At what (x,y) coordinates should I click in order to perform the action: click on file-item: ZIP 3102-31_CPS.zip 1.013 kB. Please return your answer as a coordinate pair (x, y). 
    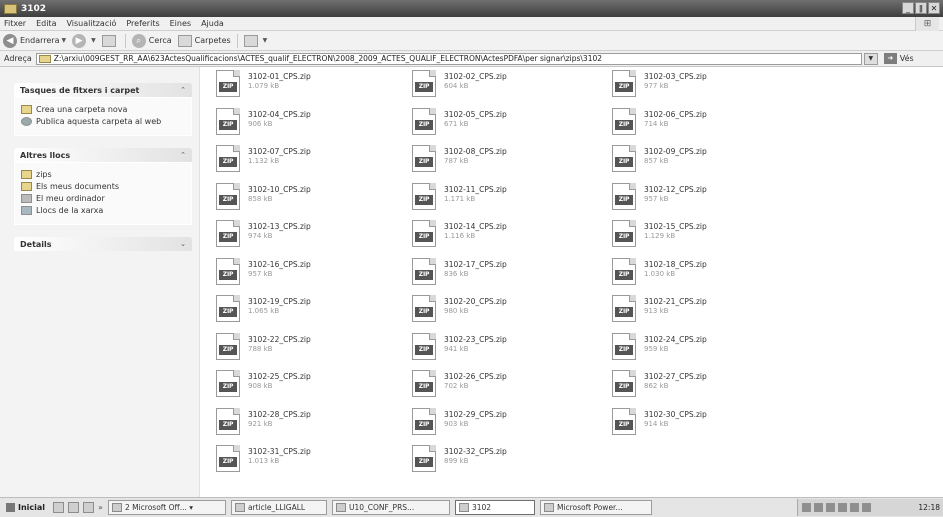
    Looking at the image, I should click on (306, 462).